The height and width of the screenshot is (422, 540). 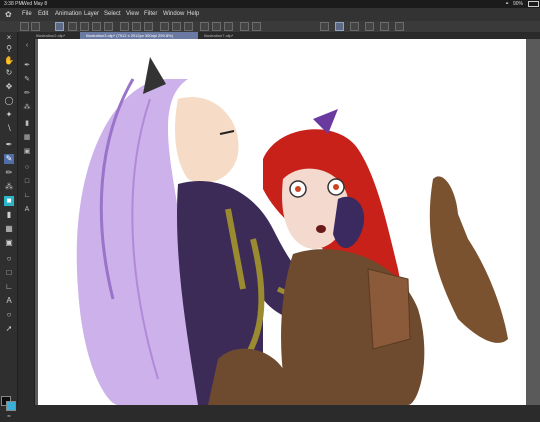 I want to click on status-date: Wed May 8, so click(x=35, y=4).